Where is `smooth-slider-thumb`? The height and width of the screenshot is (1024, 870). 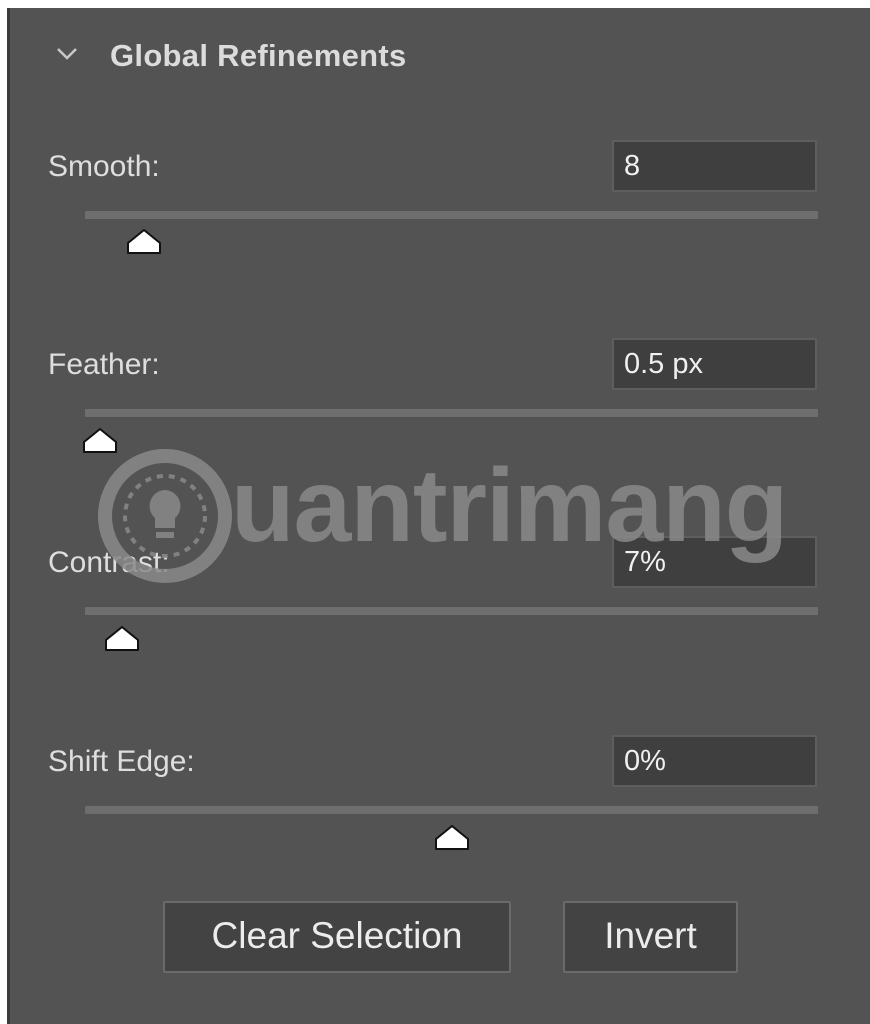
smooth-slider-thumb is located at coordinates (144, 241).